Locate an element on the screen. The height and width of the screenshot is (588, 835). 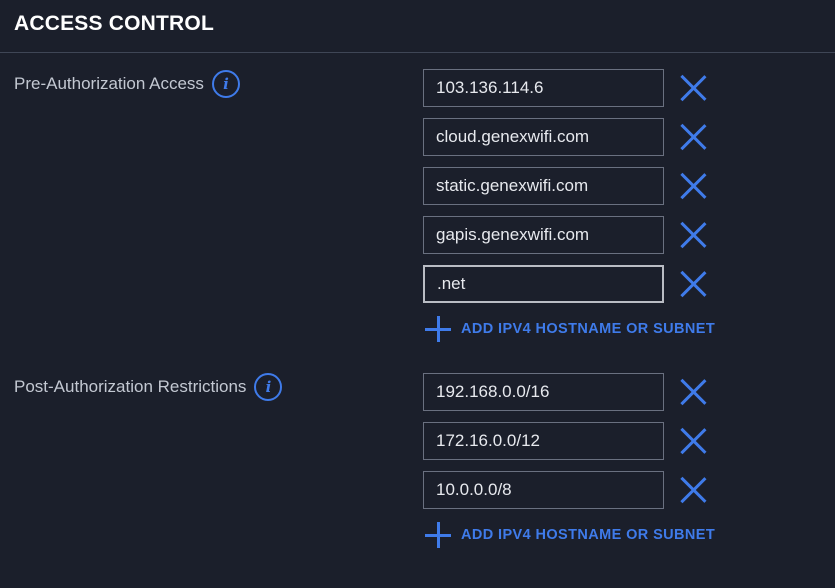
post-auth-add-label: ADD IPV4 HOSTNAME OR SUBNET is located at coordinates (588, 535).